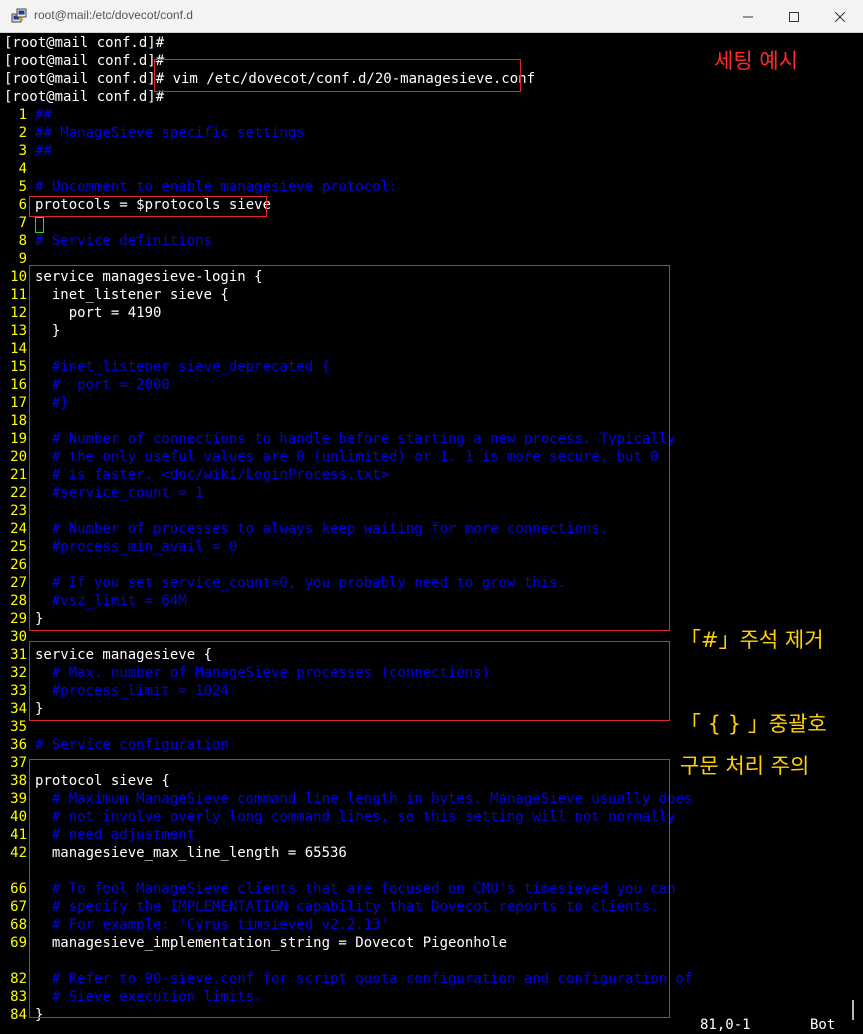 The width and height of the screenshot is (863, 1034). Describe the element at coordinates (18, 925) in the screenshot. I see `line-number: 68` at that location.